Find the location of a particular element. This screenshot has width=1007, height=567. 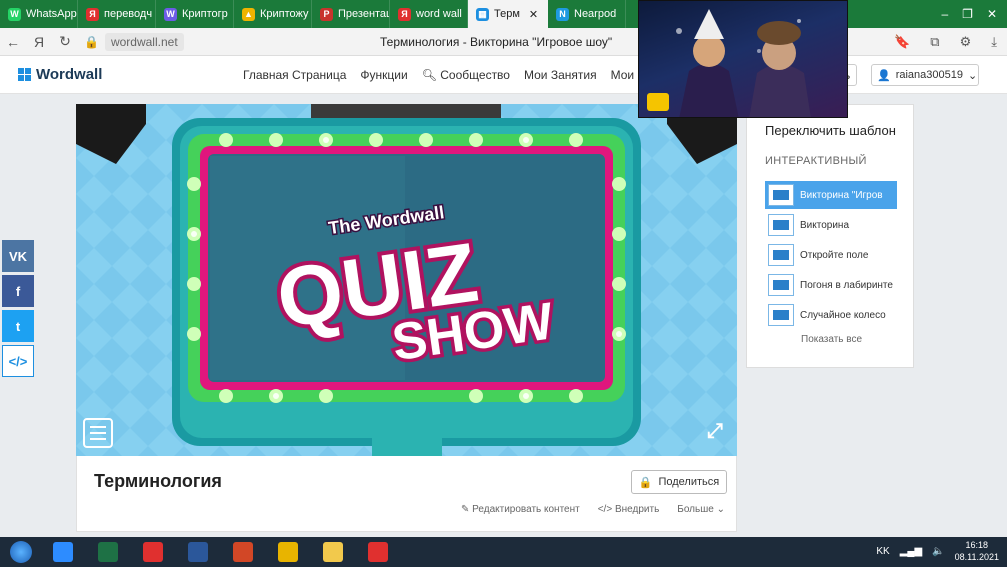

picture-in-picture-video is located at coordinates (743, 59).